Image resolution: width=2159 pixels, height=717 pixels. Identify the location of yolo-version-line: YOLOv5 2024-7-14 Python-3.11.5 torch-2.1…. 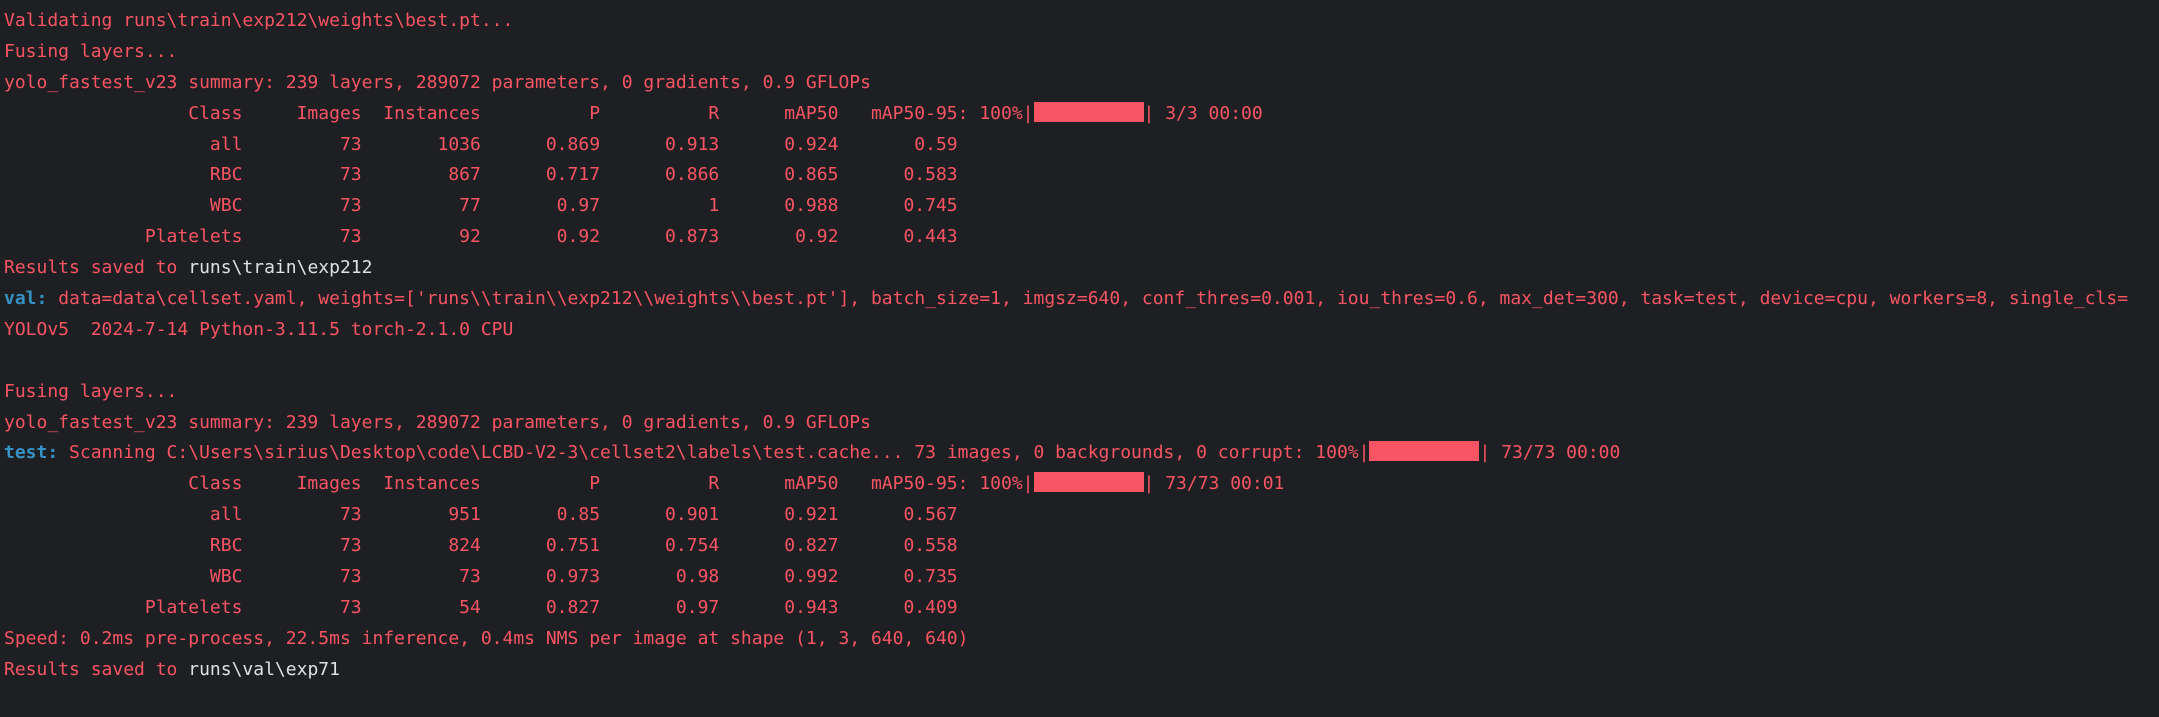
(259, 329).